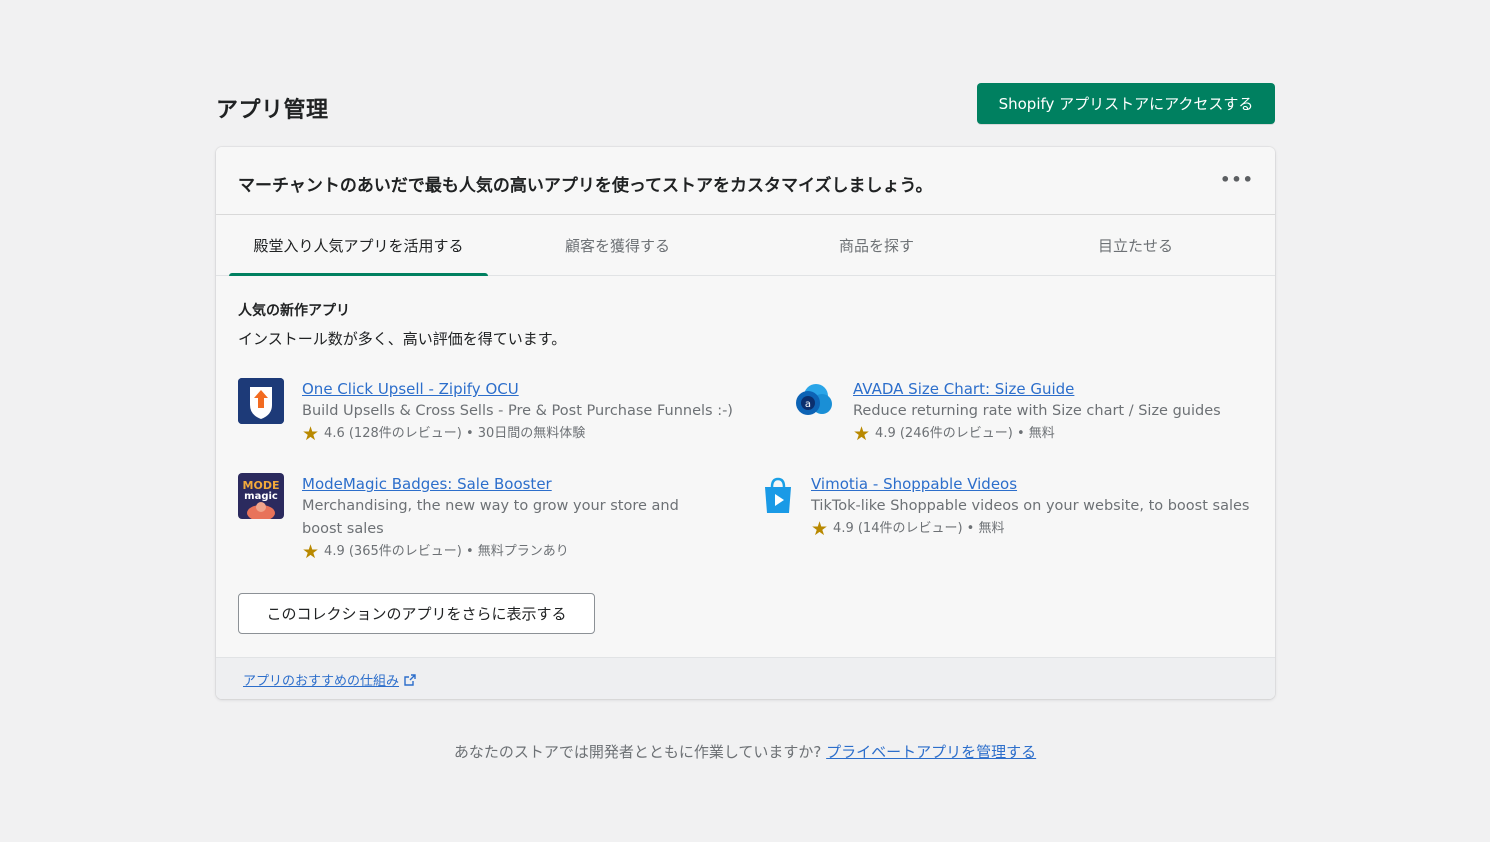 The image size is (1490, 842). I want to click on tab-popular-apps: 殿堂入り人気アプリを活用する, so click(358, 245).